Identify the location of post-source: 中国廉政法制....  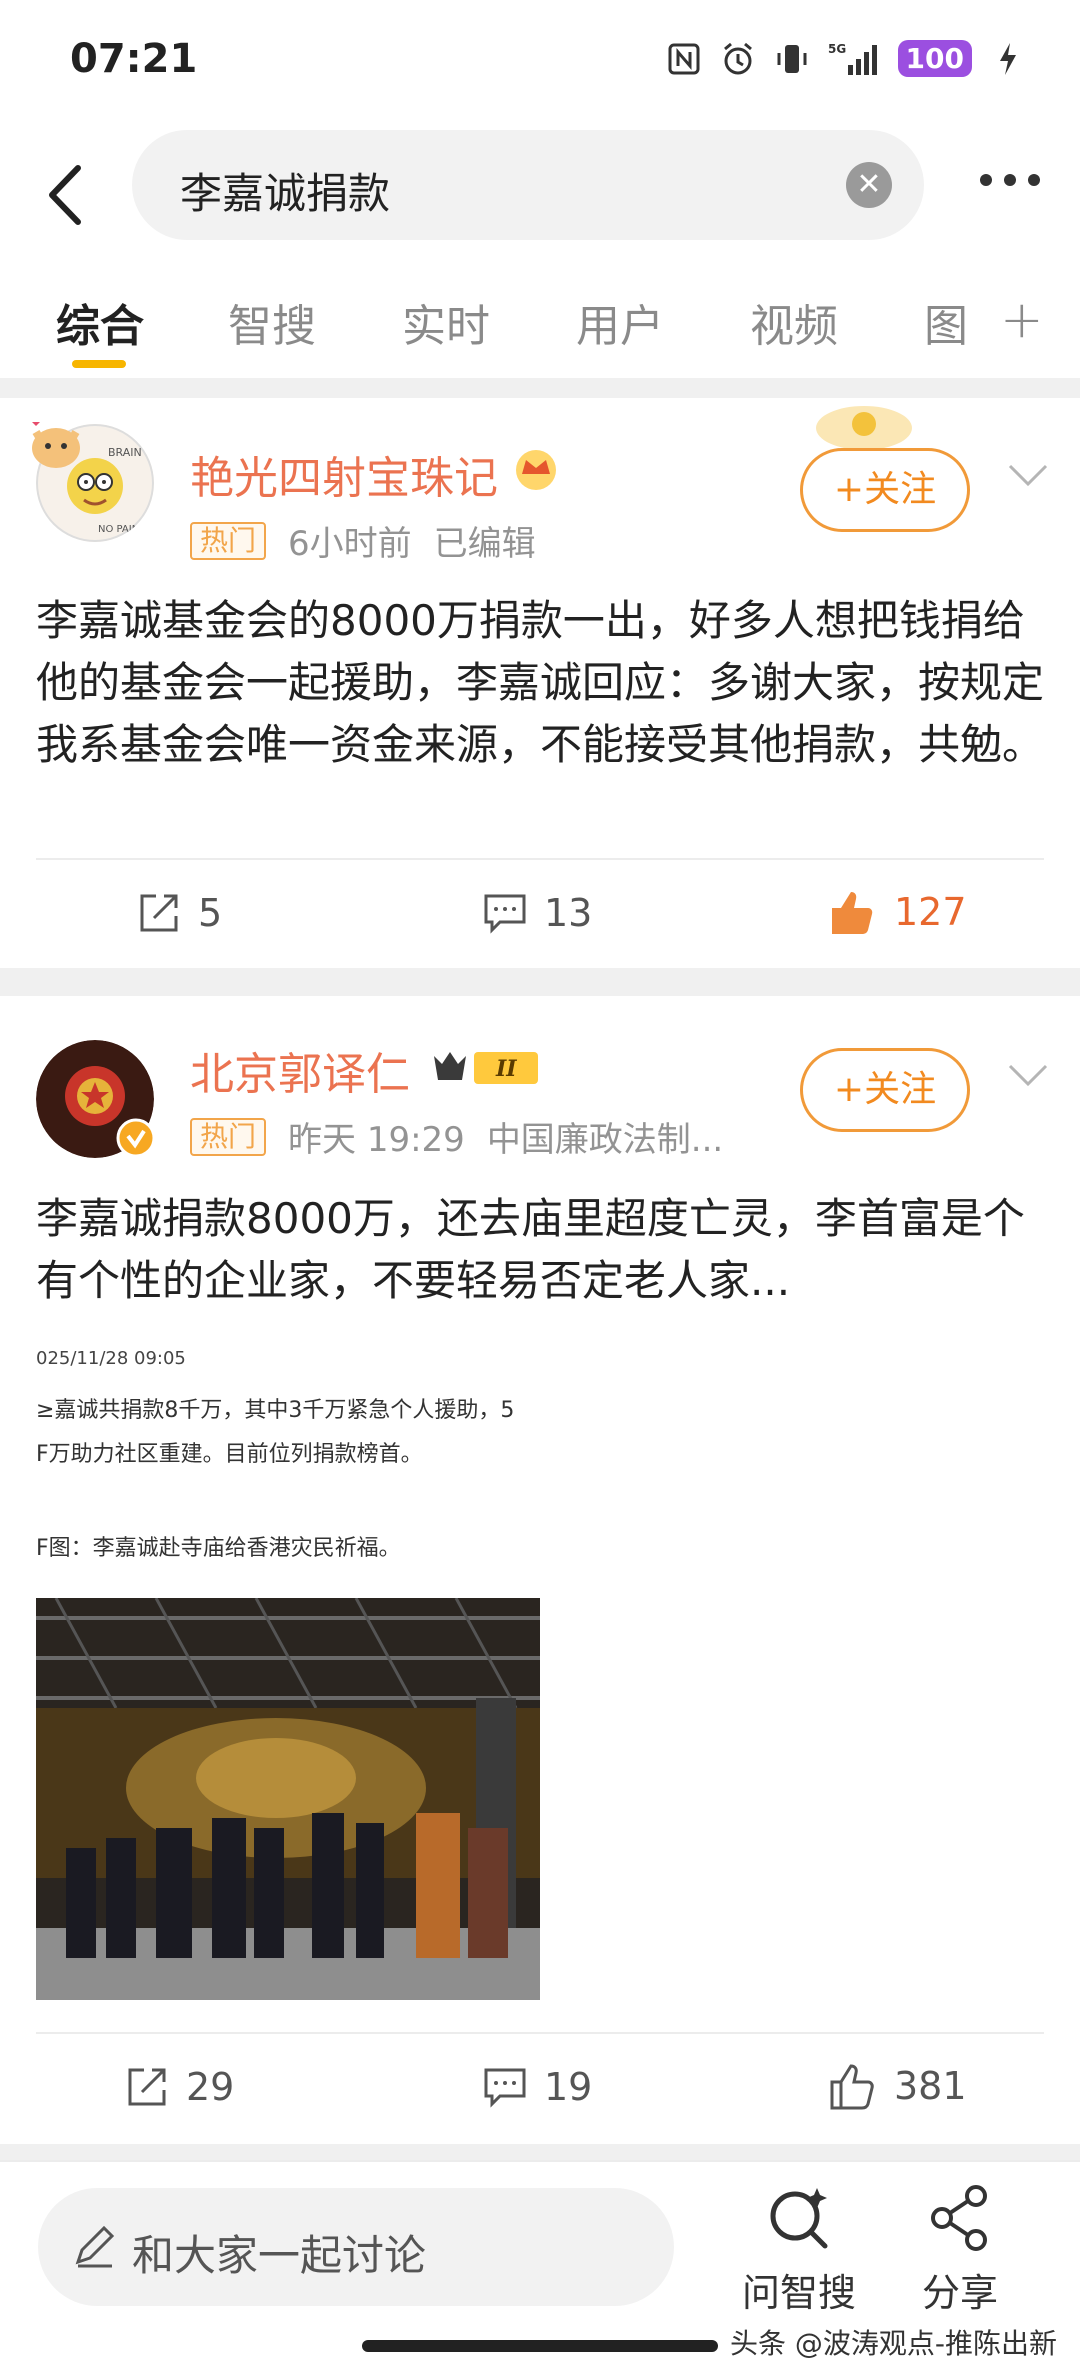
(605, 1136).